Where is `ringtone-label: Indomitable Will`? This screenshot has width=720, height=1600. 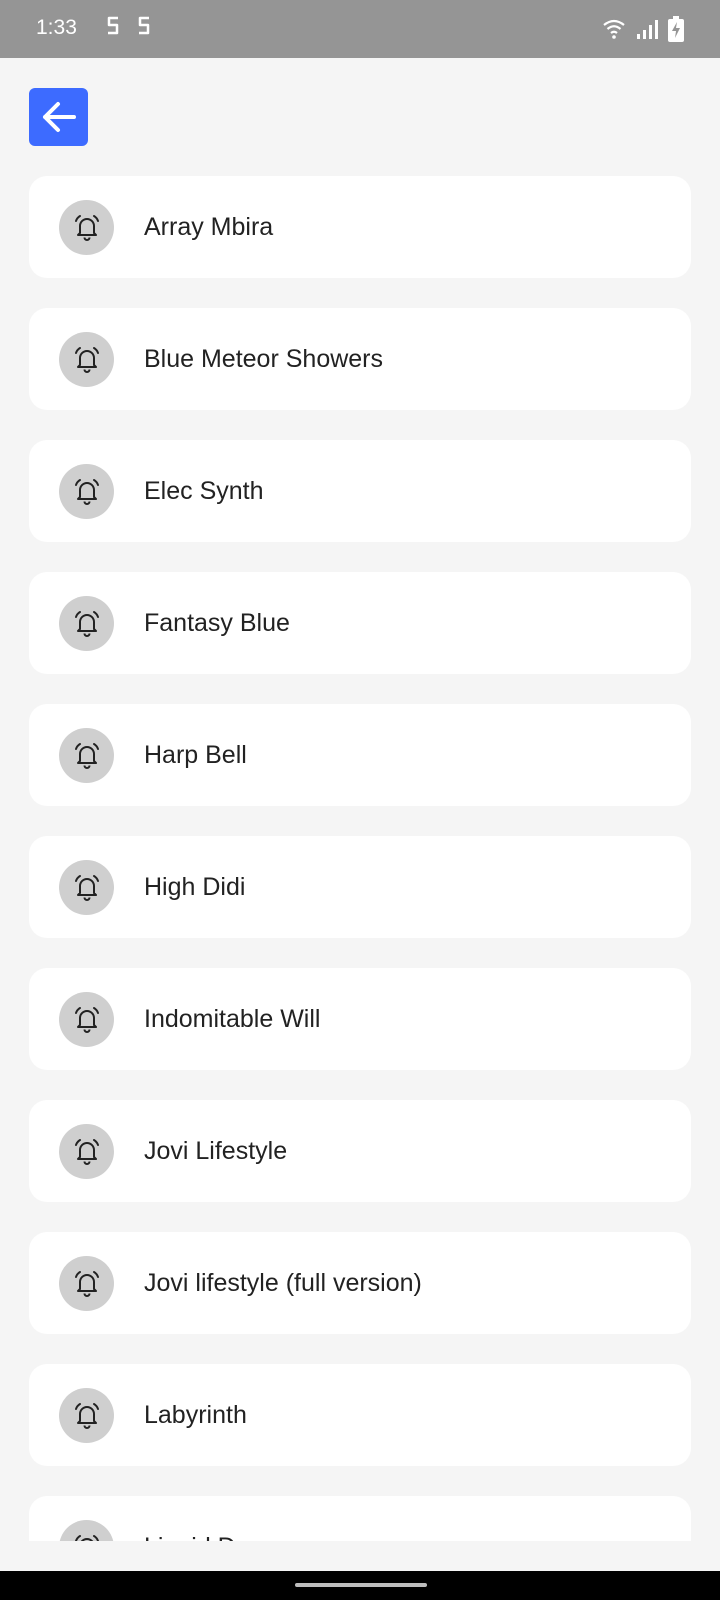
ringtone-label: Indomitable Will is located at coordinates (232, 1019).